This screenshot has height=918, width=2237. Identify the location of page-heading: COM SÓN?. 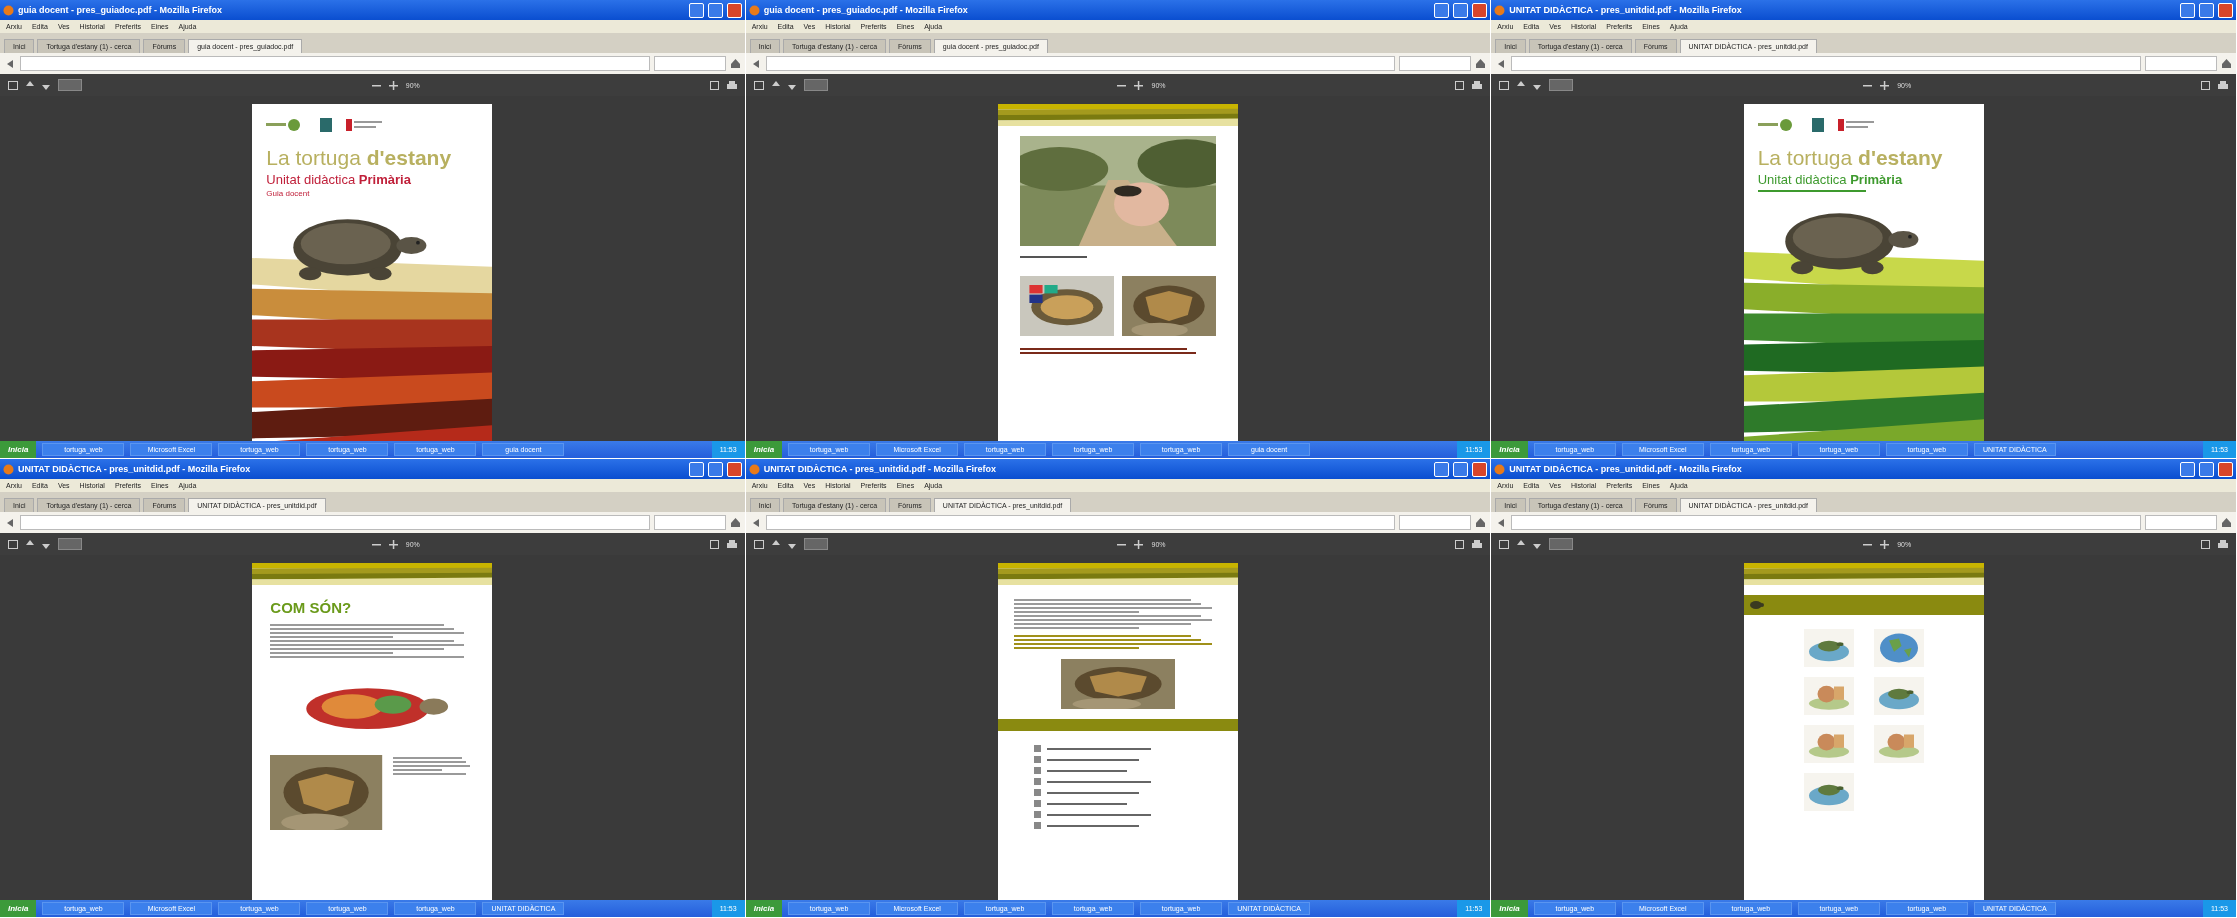
(311, 607).